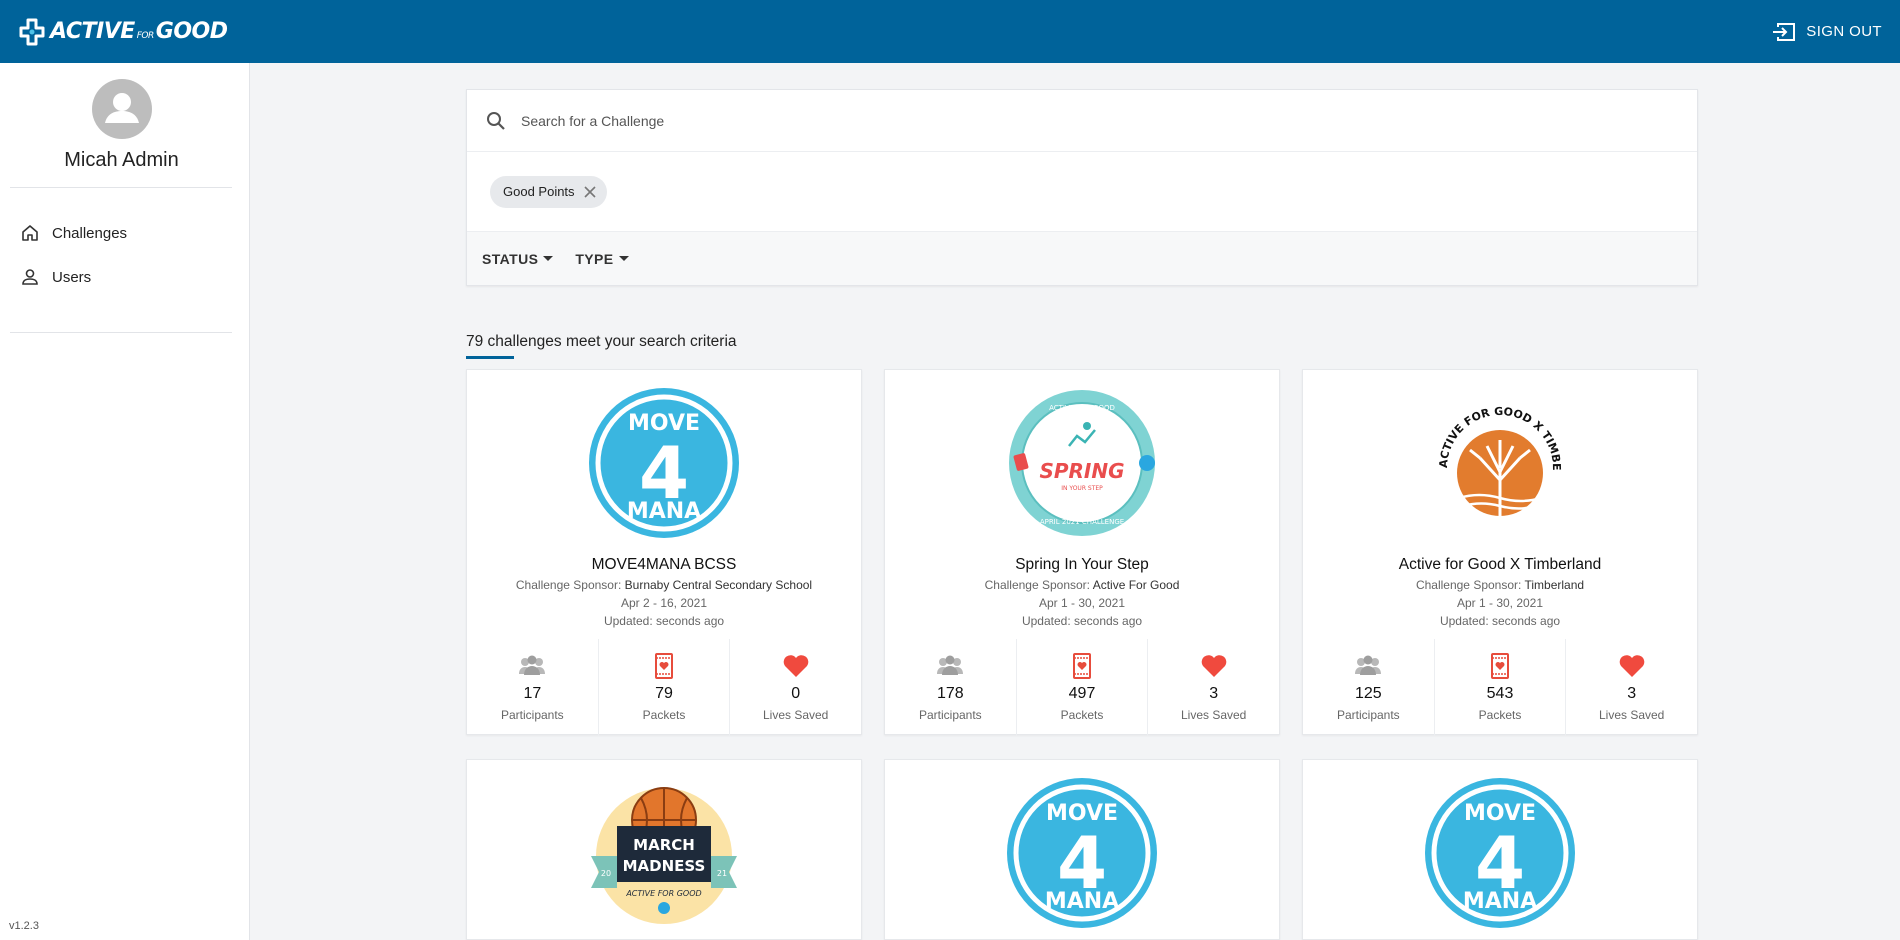  I want to click on sidebar-item-users: Users, so click(121, 277).